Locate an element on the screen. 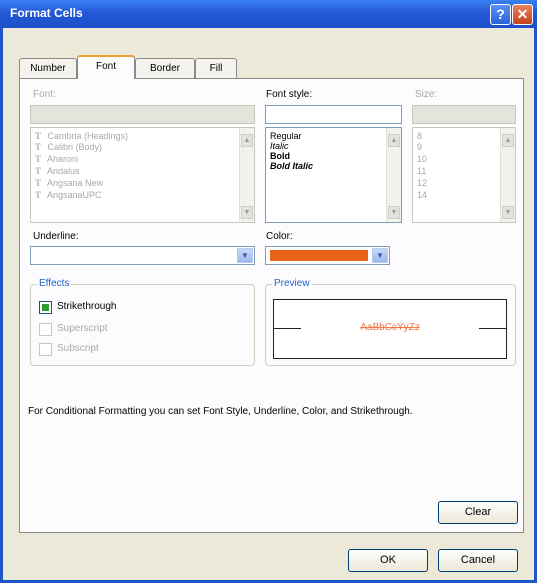  font-list-scrollbar: ▲ ▼ is located at coordinates (246, 175).